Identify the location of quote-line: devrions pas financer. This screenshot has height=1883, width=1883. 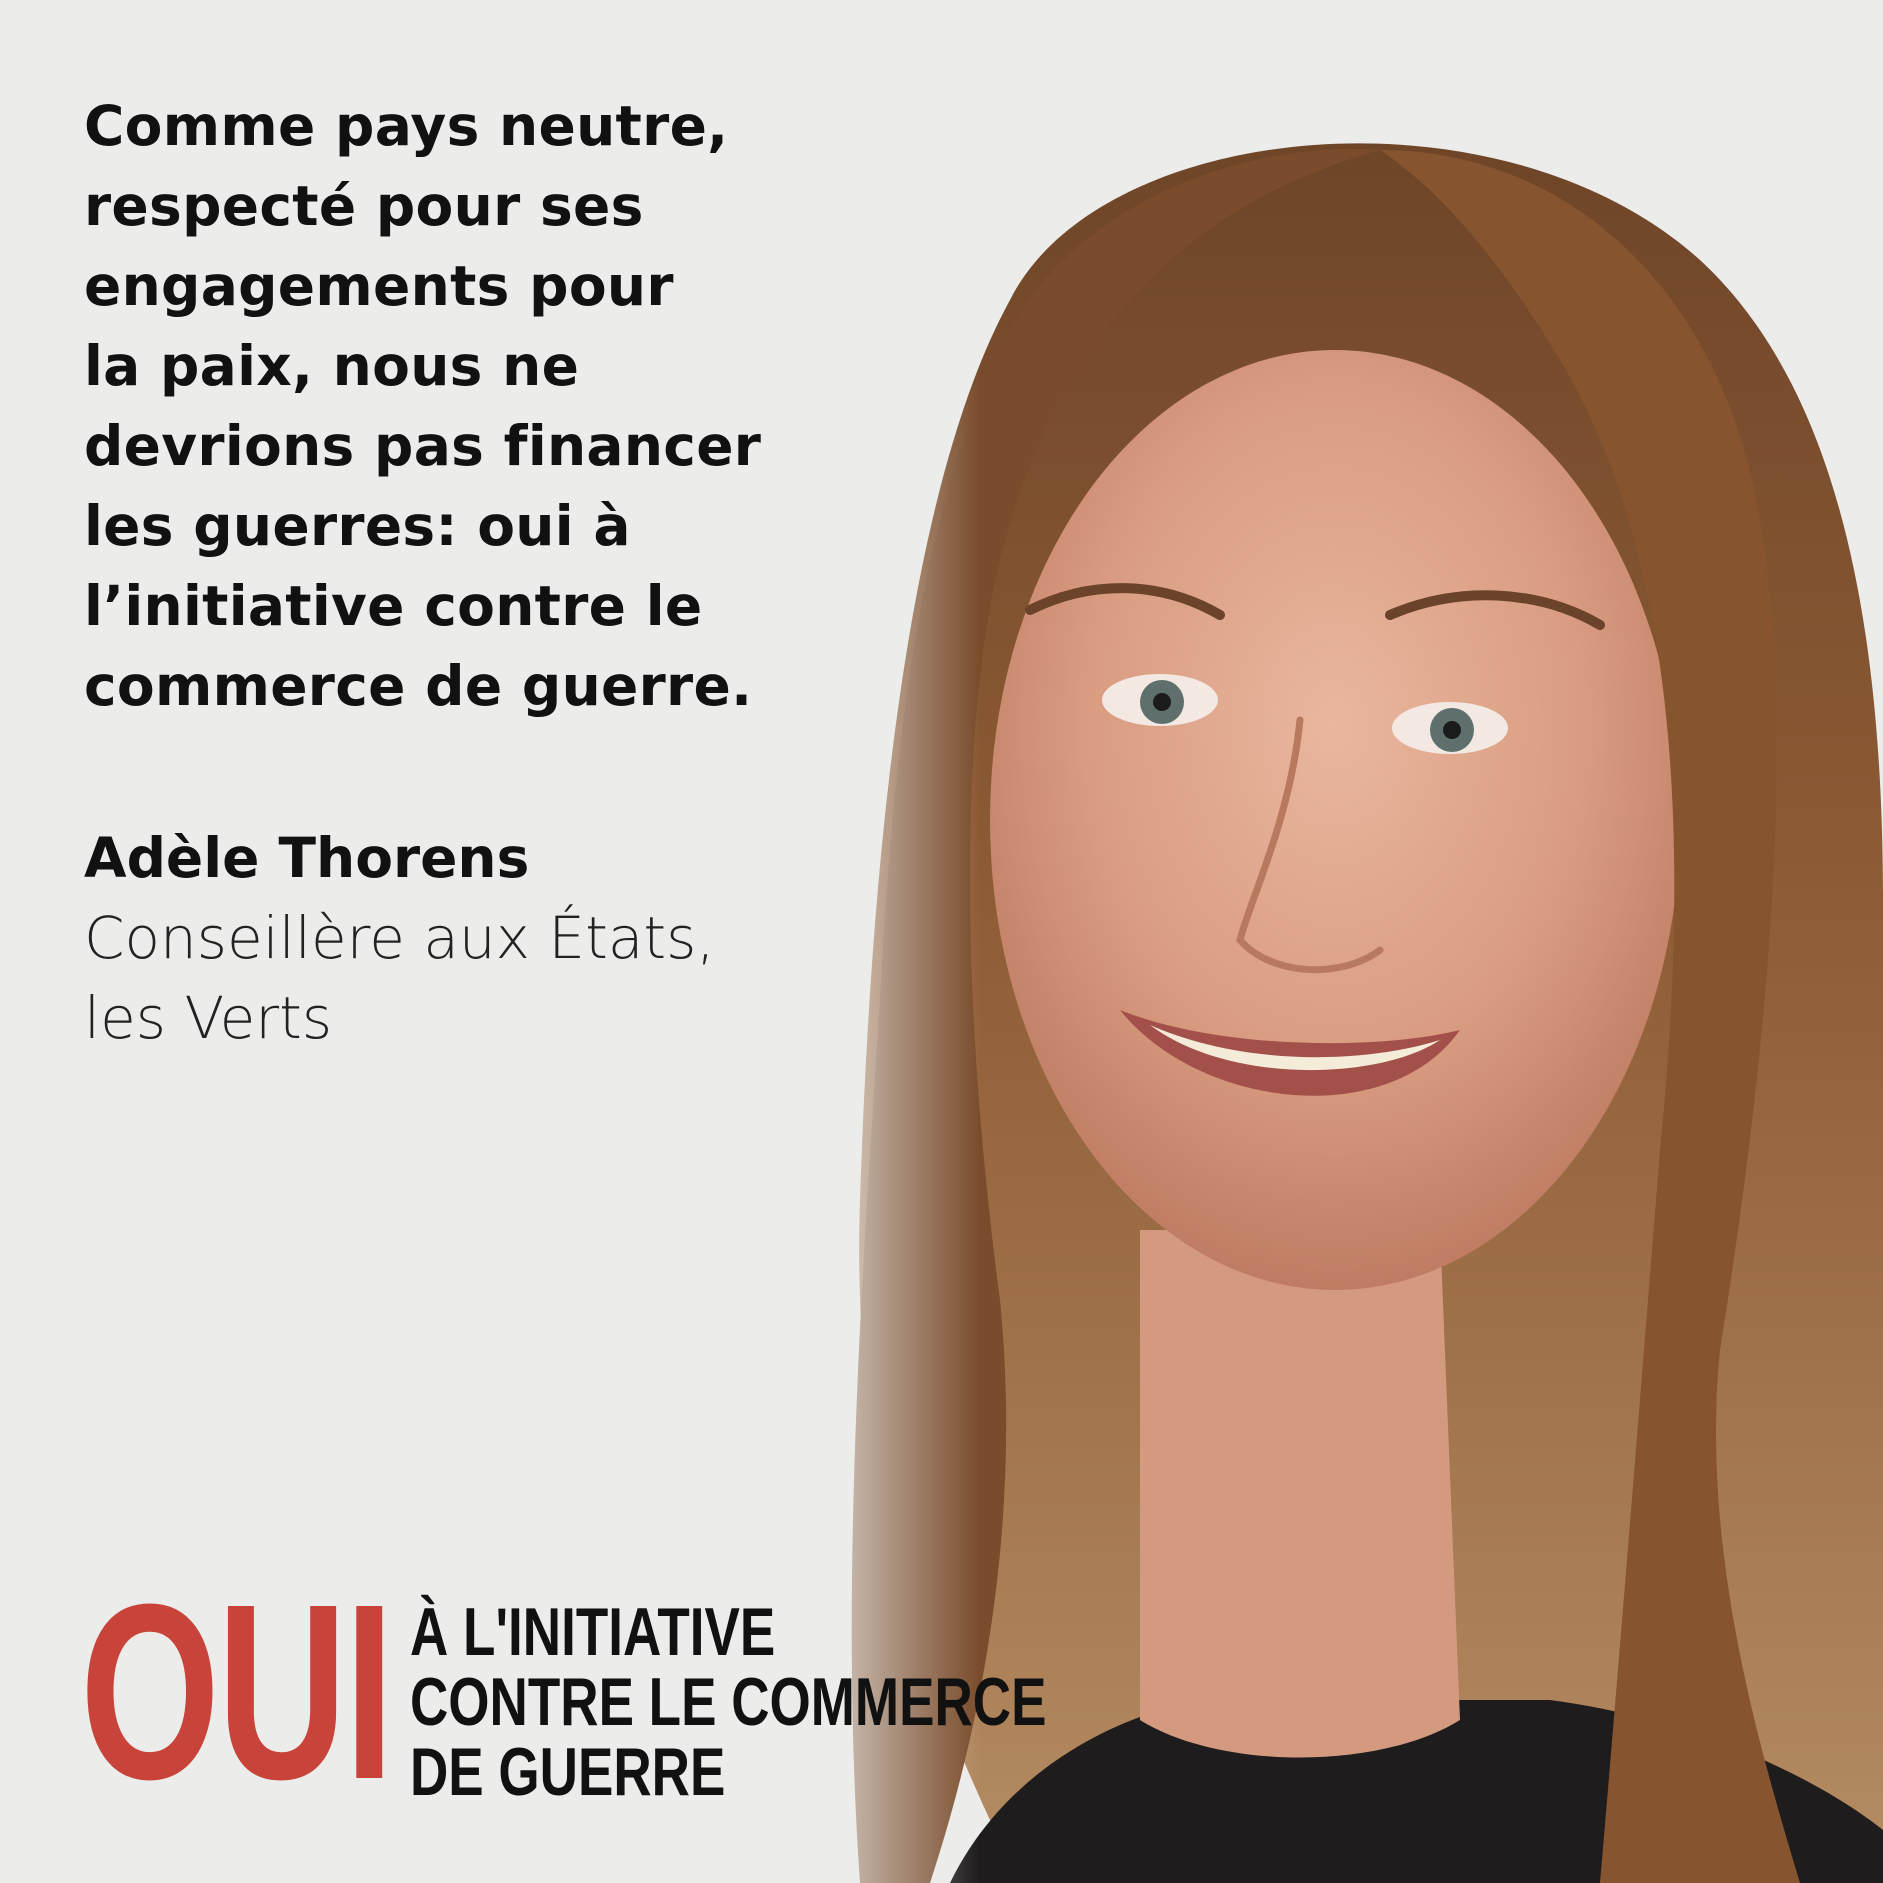
(423, 446).